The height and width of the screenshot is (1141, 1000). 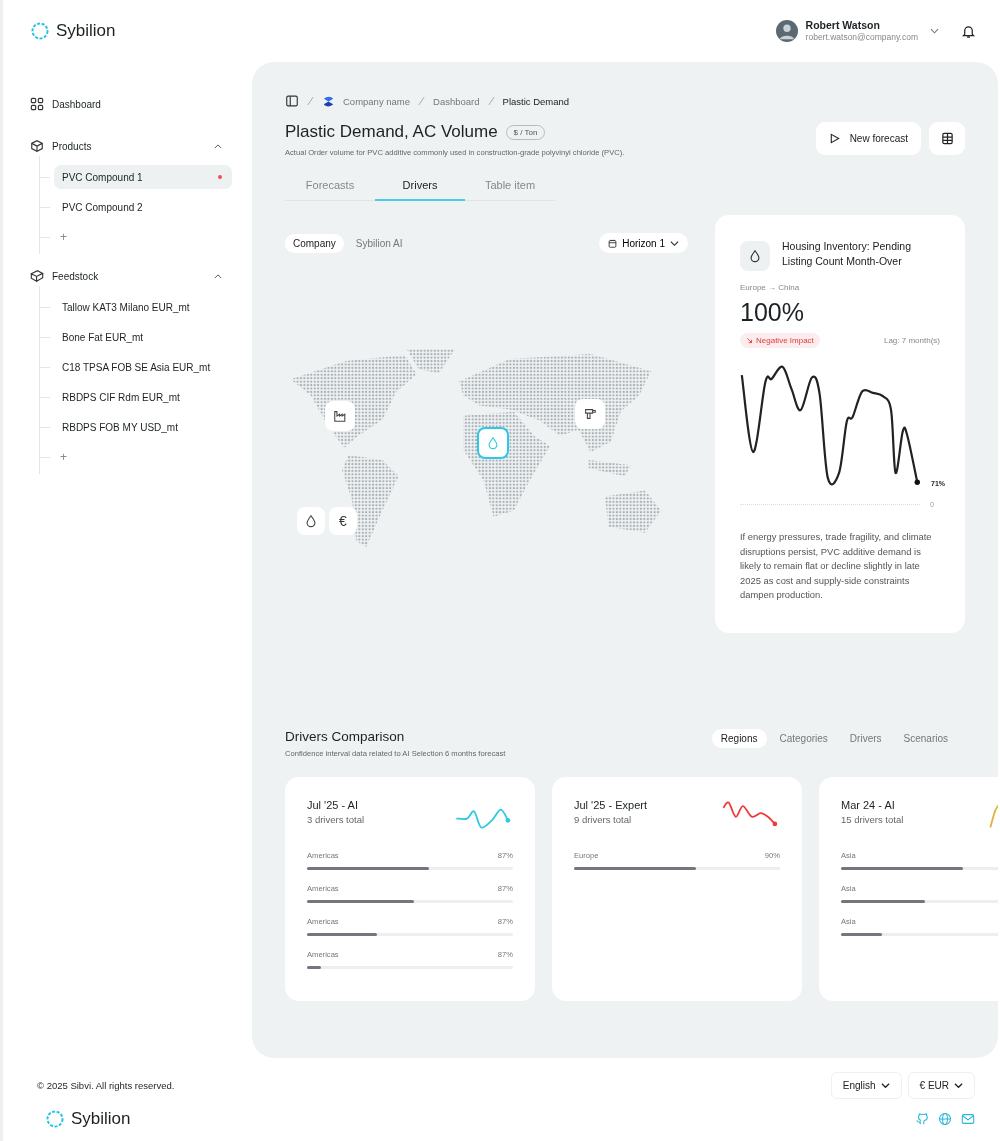 I want to click on driver-summary: If energy pressures, trade fragility, and climate disruptions persist, PVC additive demand is likely to remain flat or decline slightly in late 2025 as cost and supply-side constraints dampen production., so click(x=836, y=566).